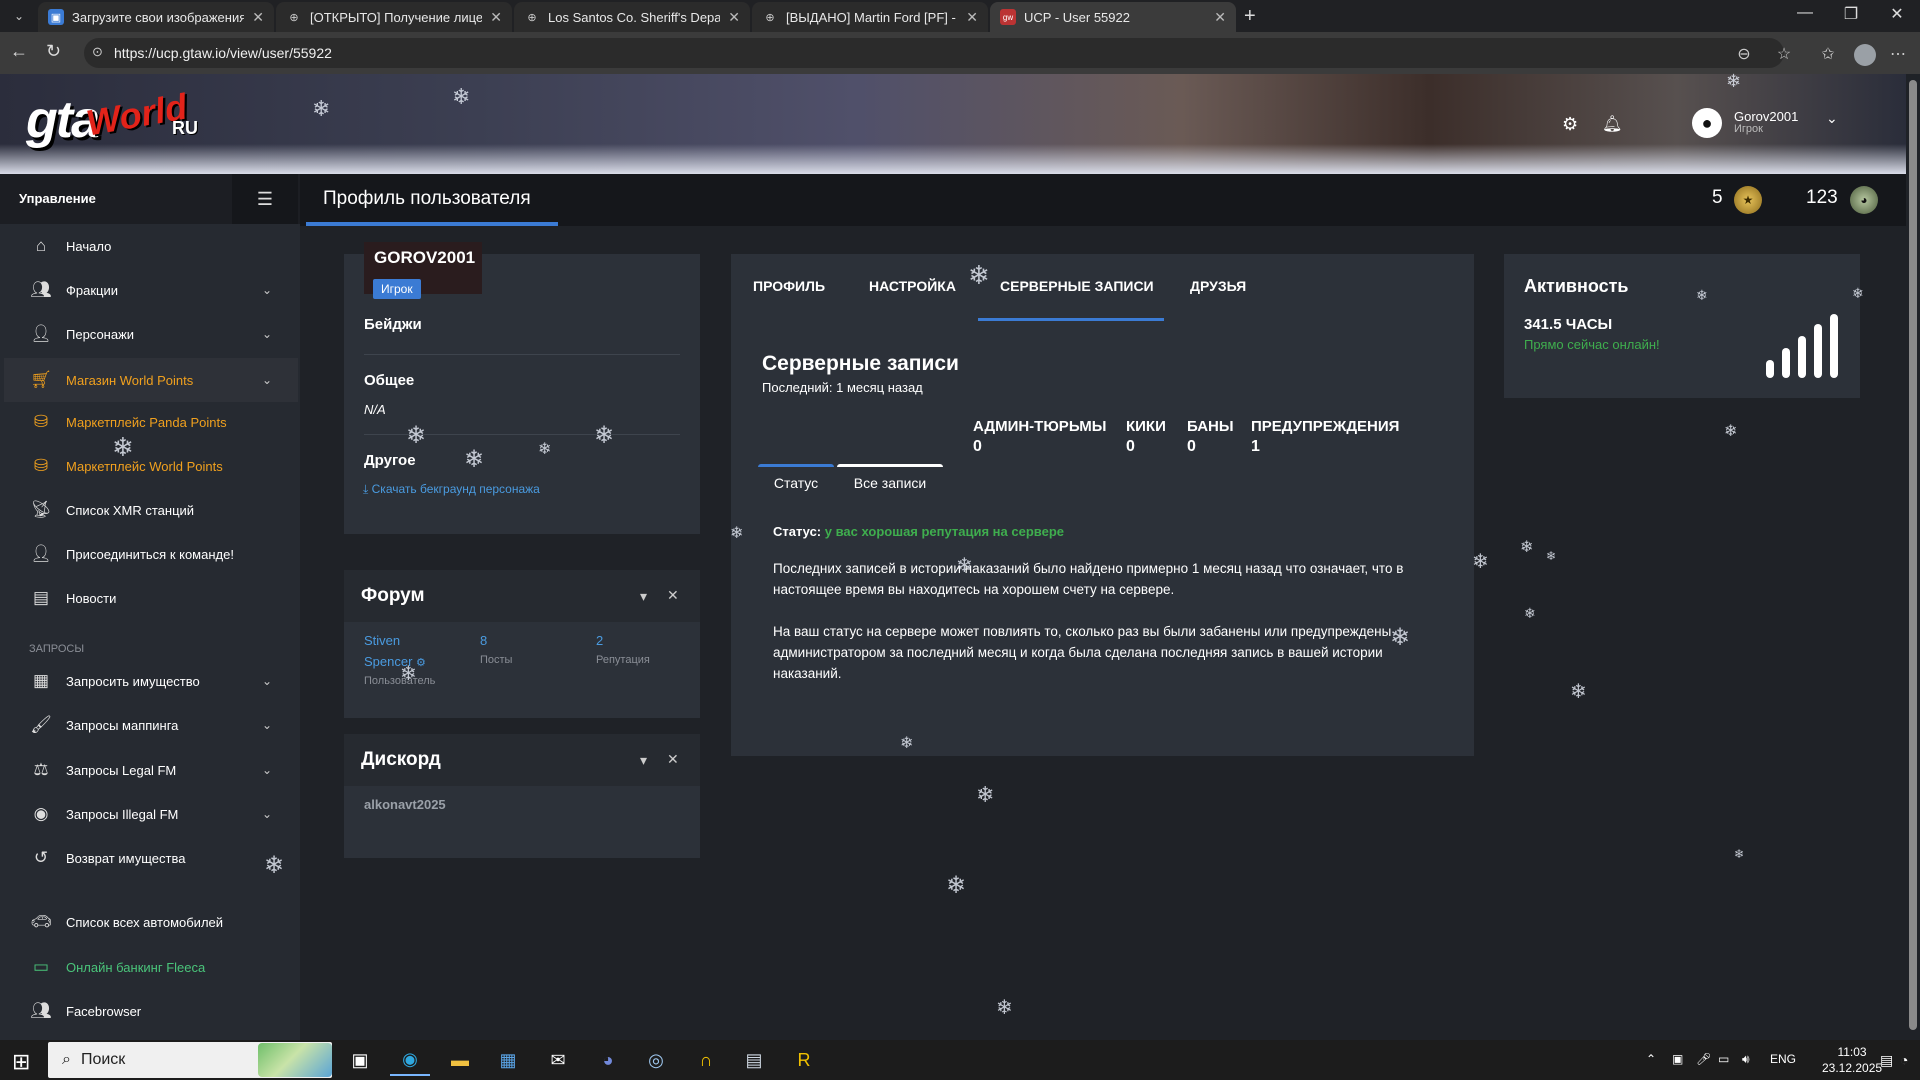 Image resolution: width=1920 pixels, height=1080 pixels. Describe the element at coordinates (151, 598) in the screenshot. I see `sidebar-item-news: ▤ Новости` at that location.